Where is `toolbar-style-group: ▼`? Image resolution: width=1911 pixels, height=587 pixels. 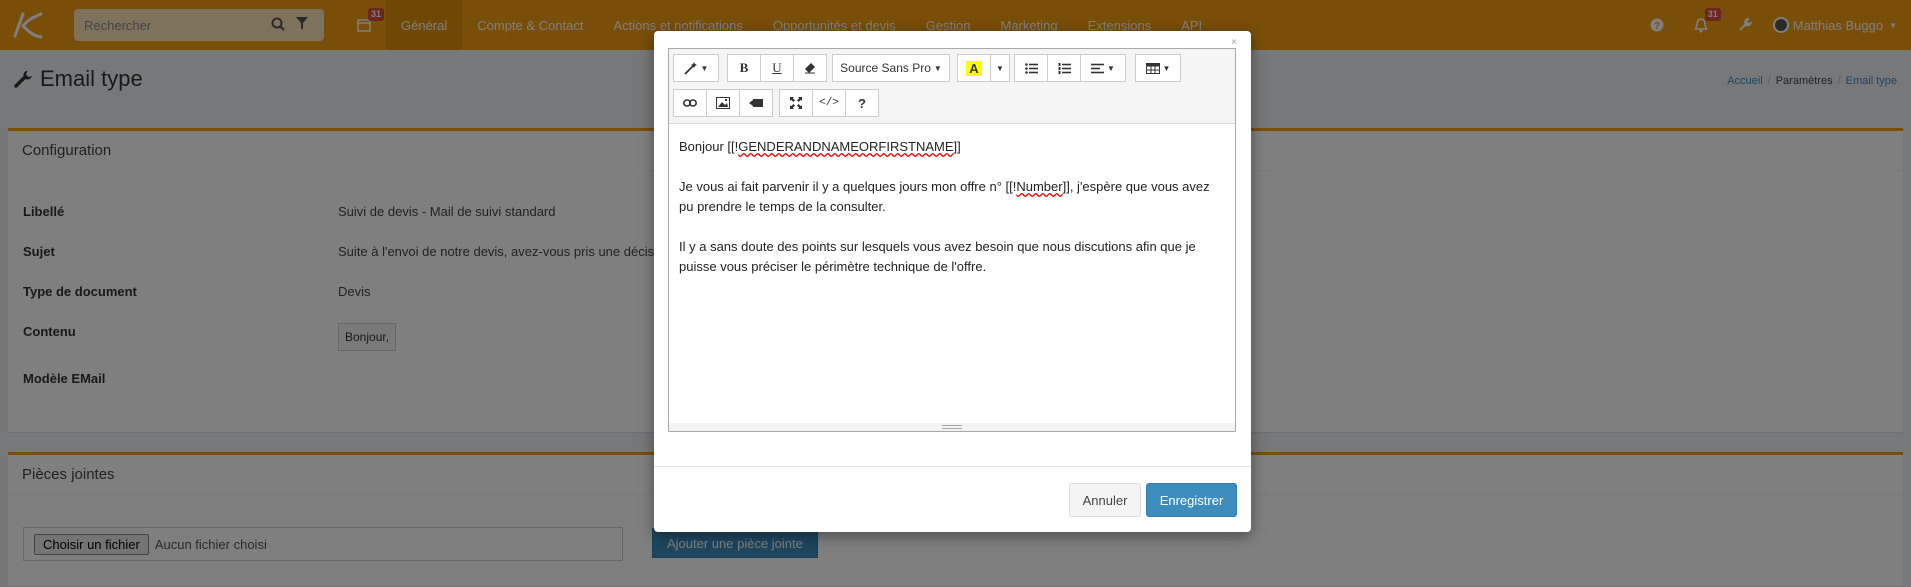
toolbar-style-group: ▼ is located at coordinates (696, 68).